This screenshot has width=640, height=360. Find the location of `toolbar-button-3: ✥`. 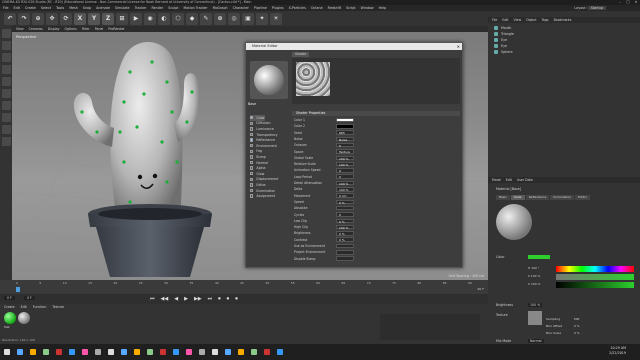

toolbar-button-3: ✥ is located at coordinates (52, 18).